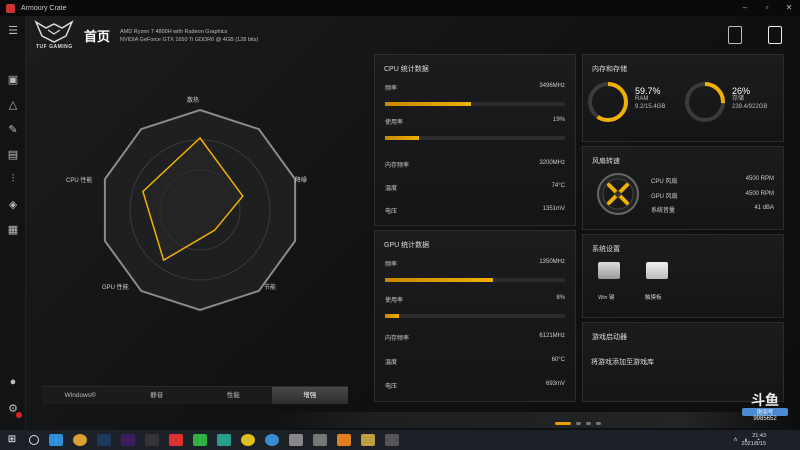 The image size is (800, 450). Describe the element at coordinates (152, 440) in the screenshot. I see `capcut-icon` at that location.